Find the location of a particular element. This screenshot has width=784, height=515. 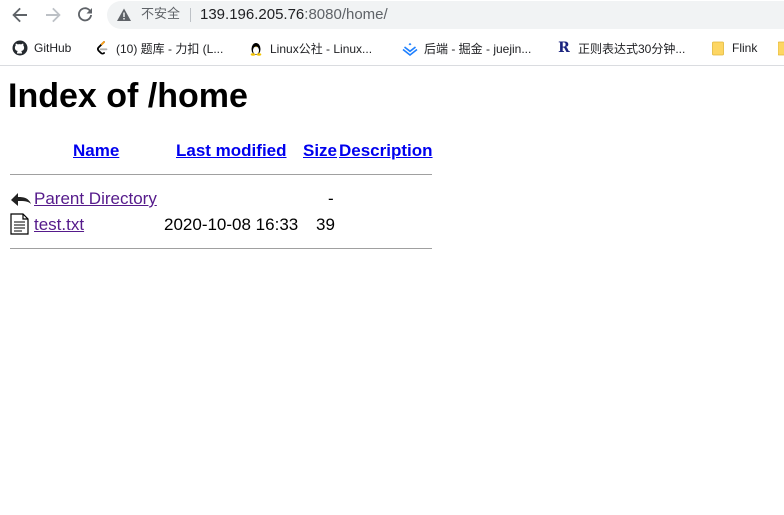

table-divider-bottom is located at coordinates (221, 248).